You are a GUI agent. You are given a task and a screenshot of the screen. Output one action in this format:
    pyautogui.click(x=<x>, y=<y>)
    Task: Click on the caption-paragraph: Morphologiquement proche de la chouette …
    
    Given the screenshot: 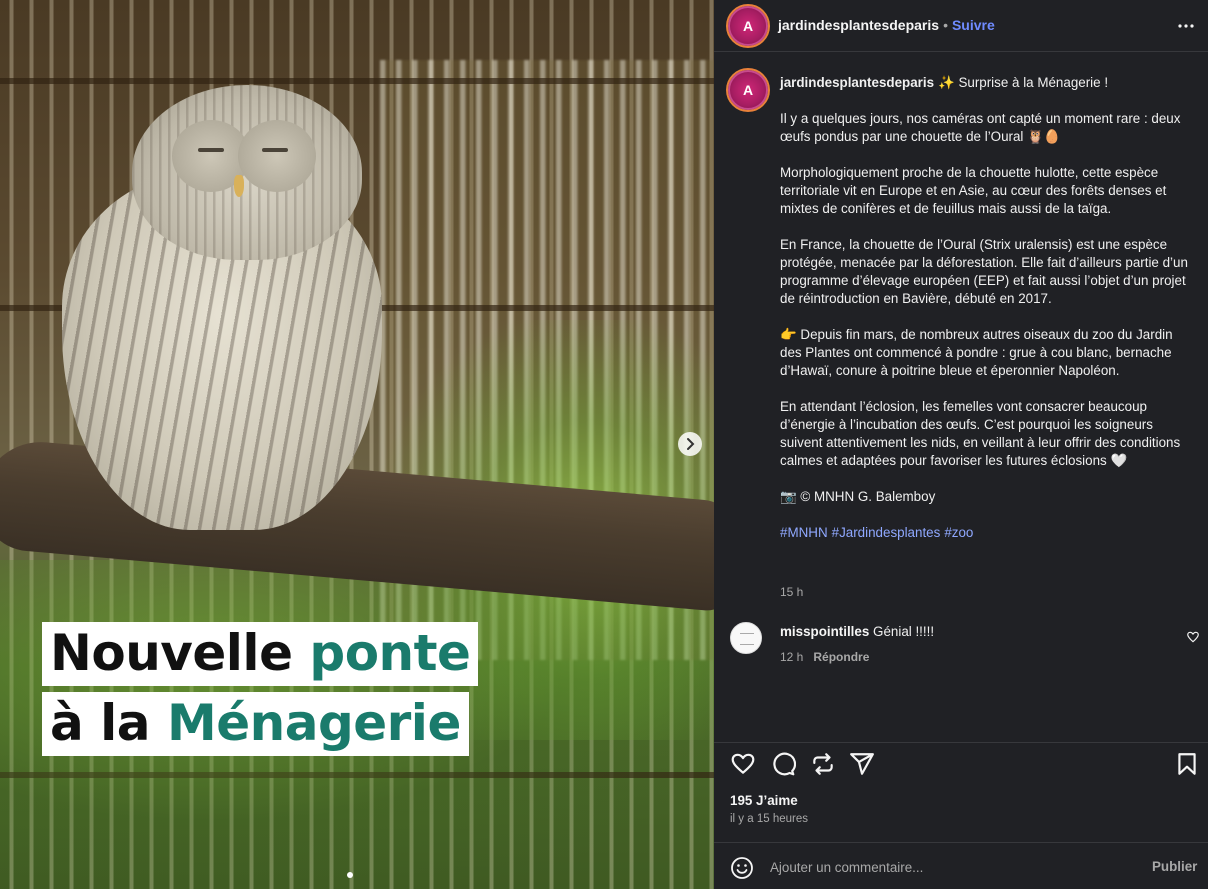 What is the action you would take?
    pyautogui.click(x=973, y=190)
    